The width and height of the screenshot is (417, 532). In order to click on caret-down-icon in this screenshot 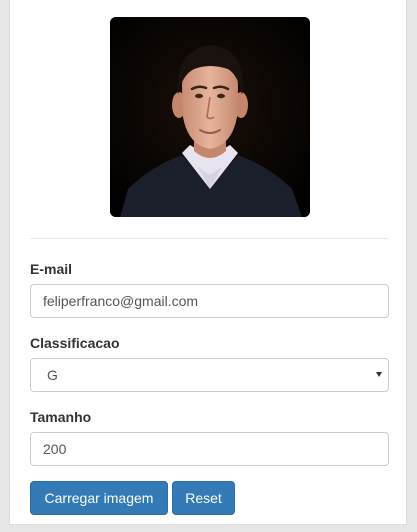, I will do `click(379, 374)`.